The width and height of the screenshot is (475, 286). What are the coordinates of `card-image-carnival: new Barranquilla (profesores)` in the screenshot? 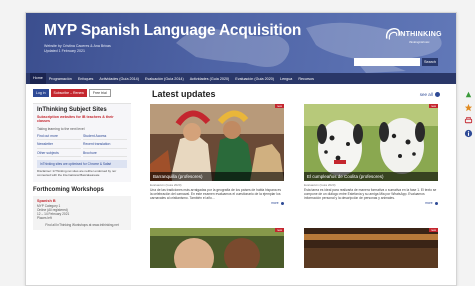 It's located at (217, 142).